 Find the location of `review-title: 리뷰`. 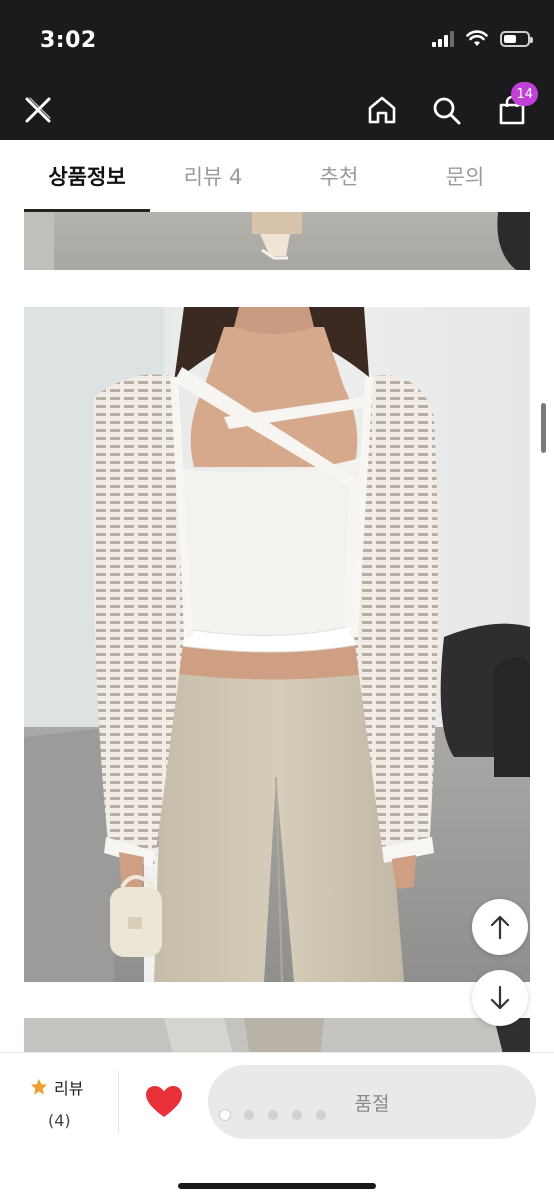

review-title: 리뷰 is located at coordinates (65, 1087).